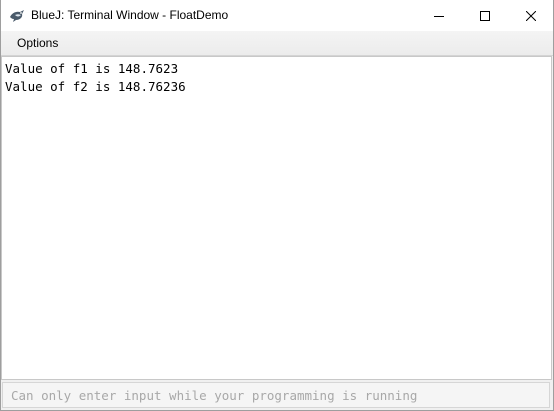  Describe the element at coordinates (130, 15) in the screenshot. I see `window-title: BlueJ: Terminal Window - FloatDemo` at that location.